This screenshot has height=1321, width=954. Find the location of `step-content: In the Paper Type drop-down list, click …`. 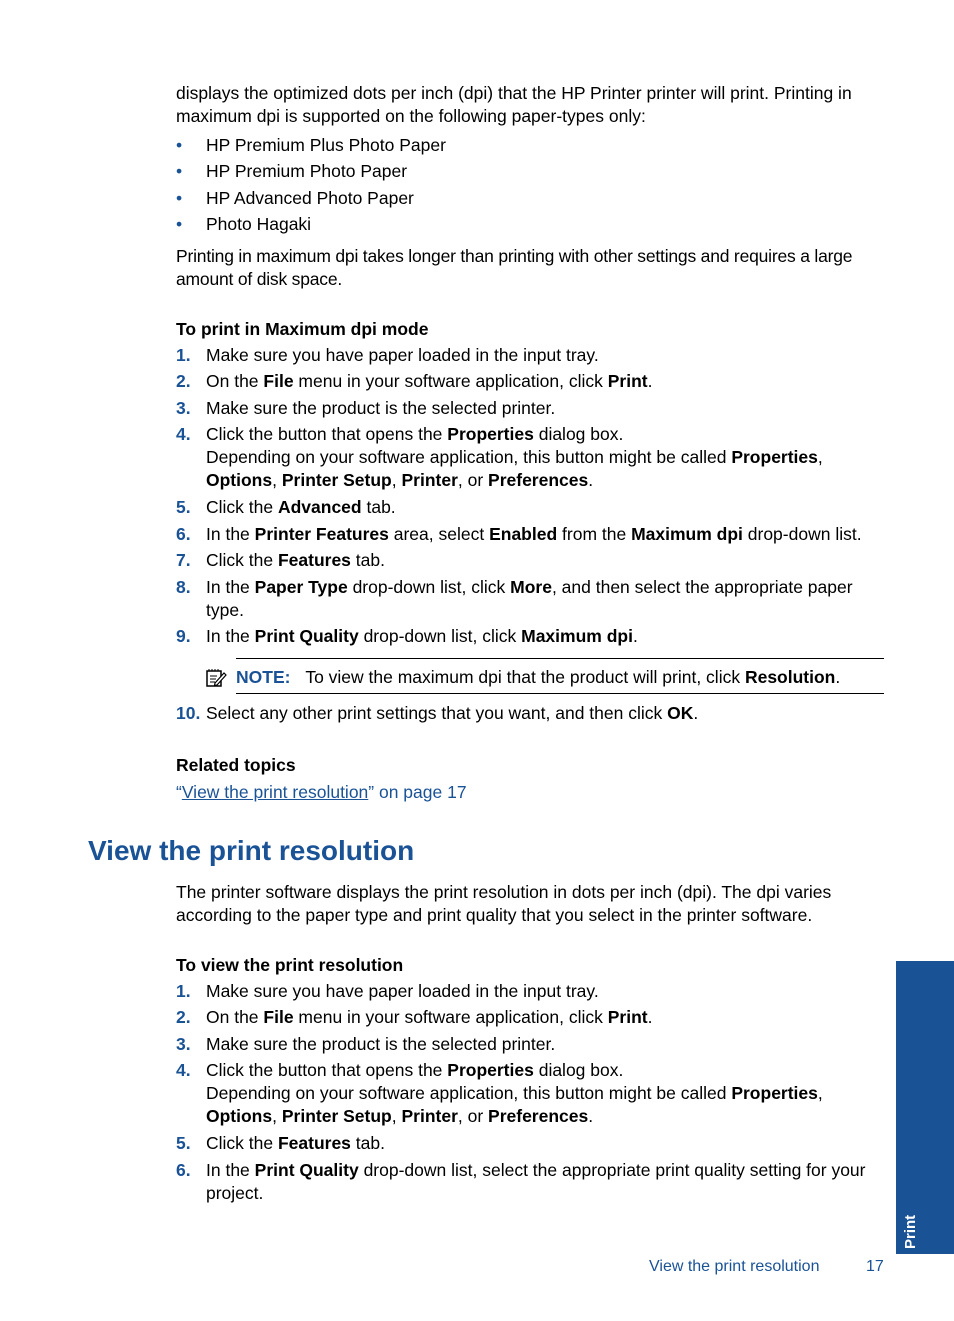

step-content: In the Paper Type drop-down list, click … is located at coordinates (548, 599).